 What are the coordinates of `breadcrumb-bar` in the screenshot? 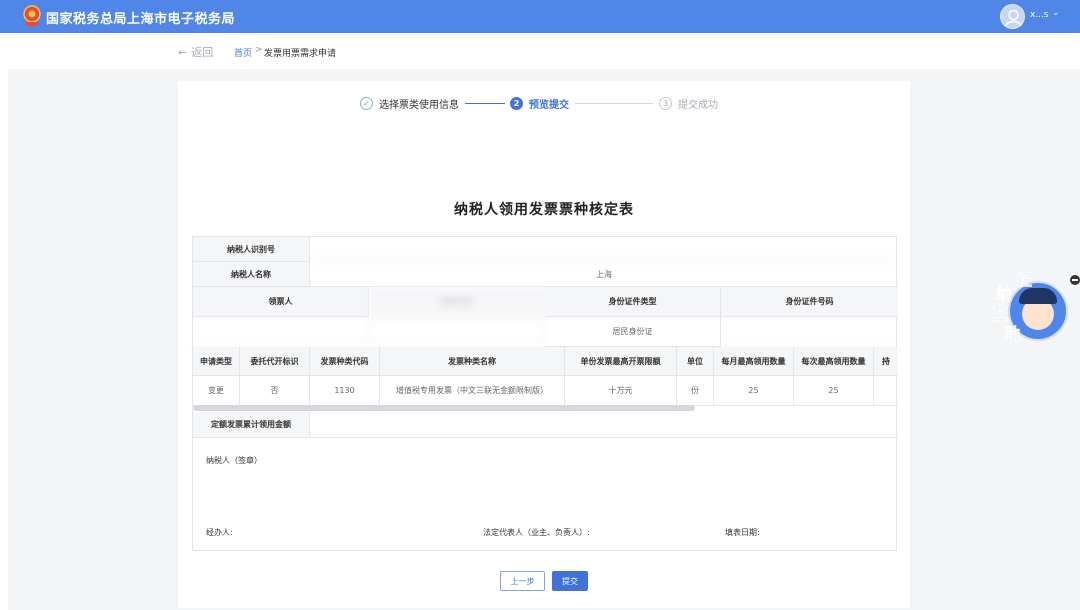 It's located at (544, 51).